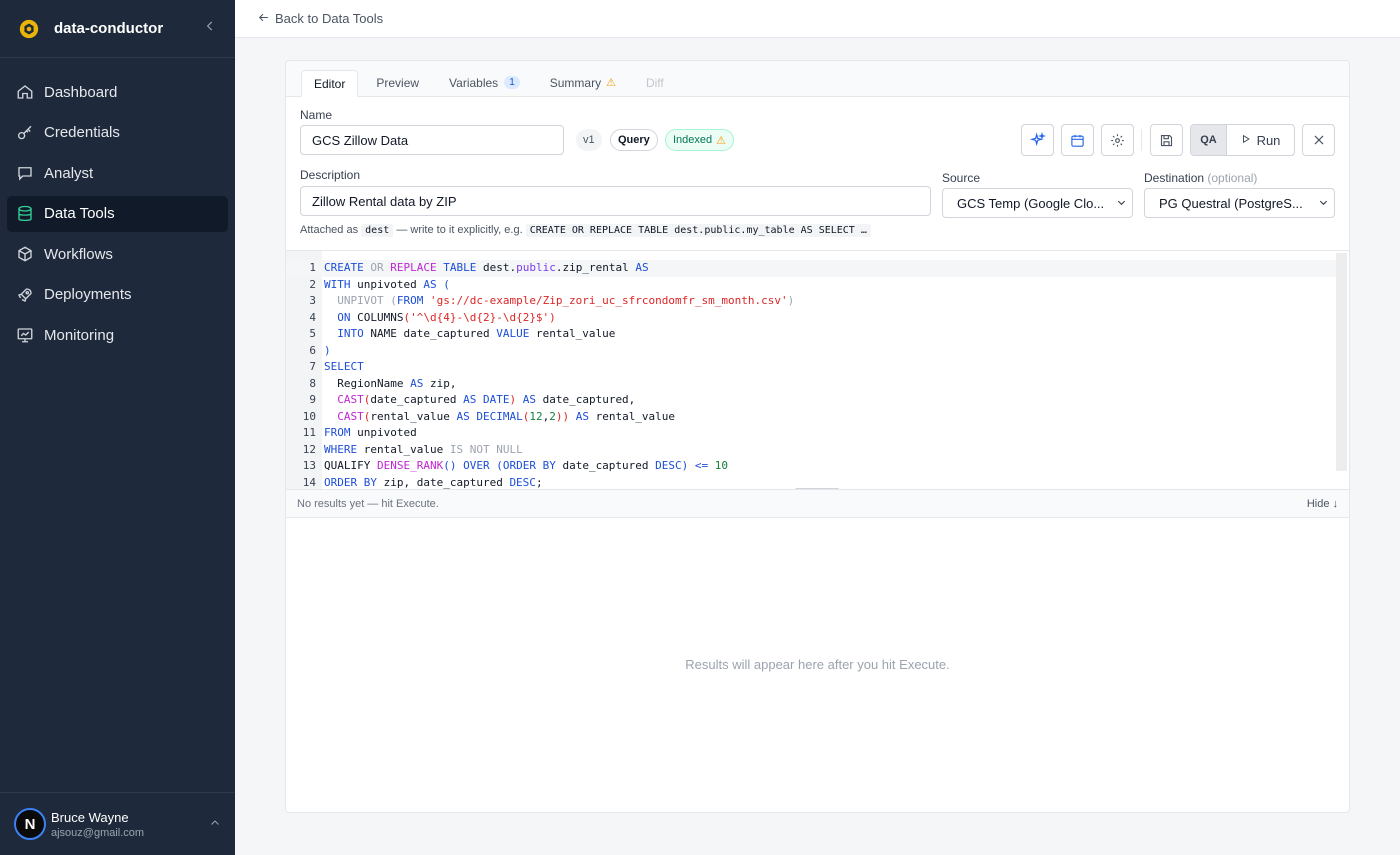 The height and width of the screenshot is (855, 1400). I want to click on line-number: 6, so click(312, 350).